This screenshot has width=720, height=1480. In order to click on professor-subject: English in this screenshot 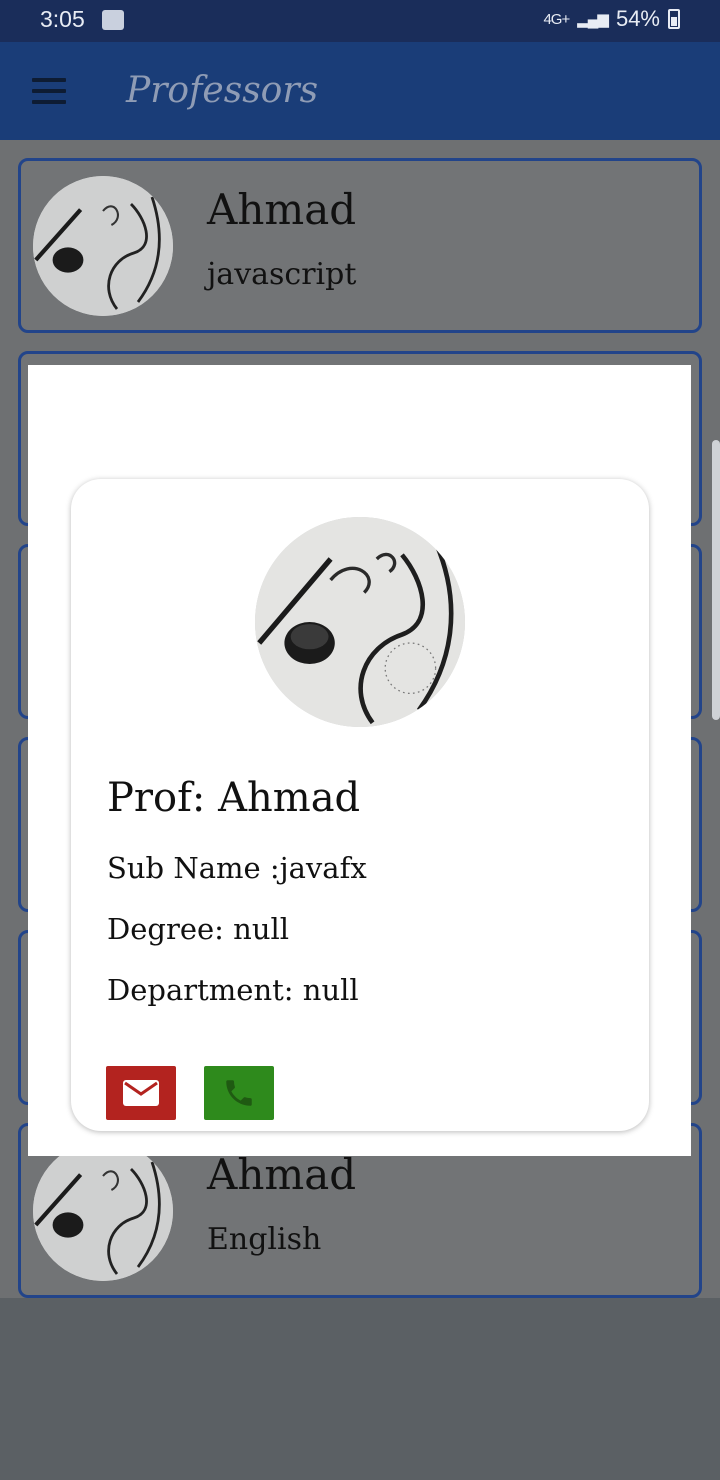, I will do `click(264, 1239)`.